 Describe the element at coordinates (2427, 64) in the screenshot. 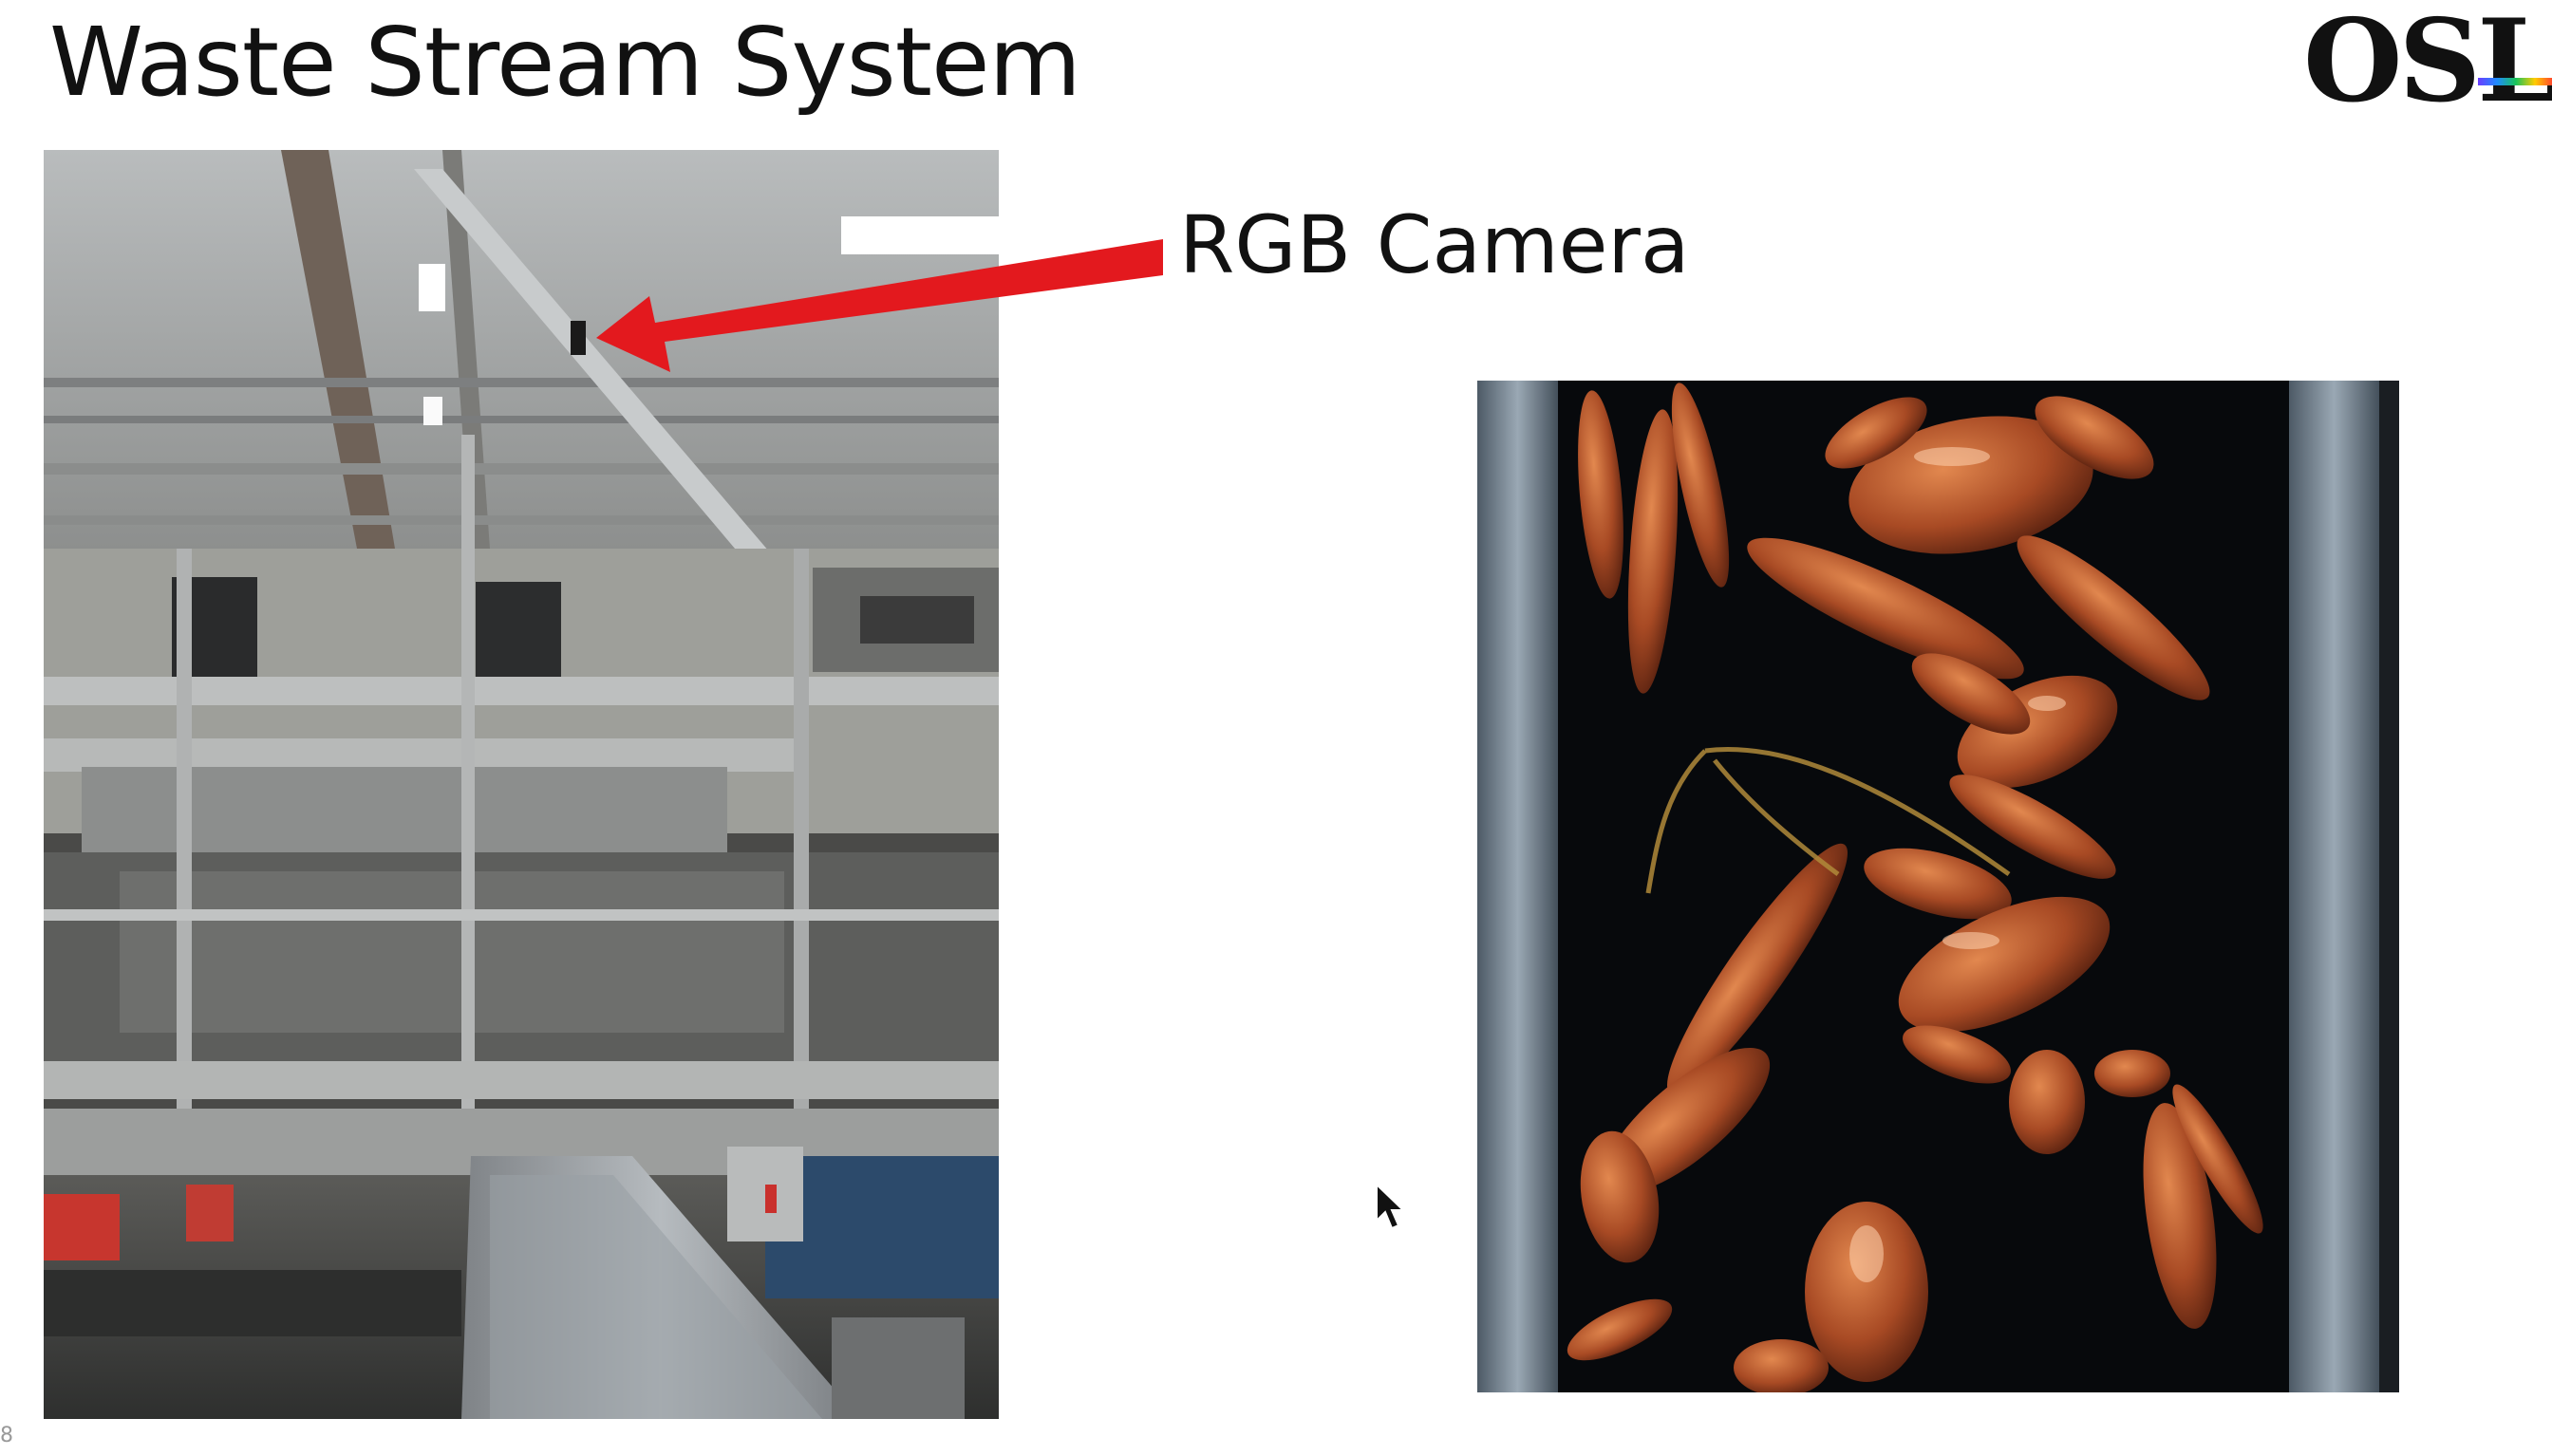

I see `logo-text: OSL` at that location.